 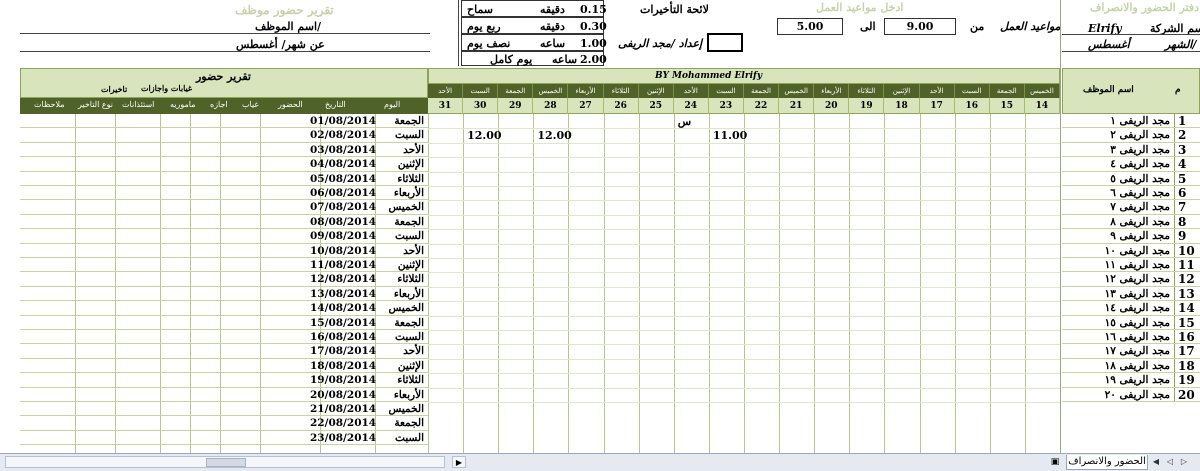 I want to click on employee-row: مجد الريفى ١٢ 12, so click(x=1131, y=279).